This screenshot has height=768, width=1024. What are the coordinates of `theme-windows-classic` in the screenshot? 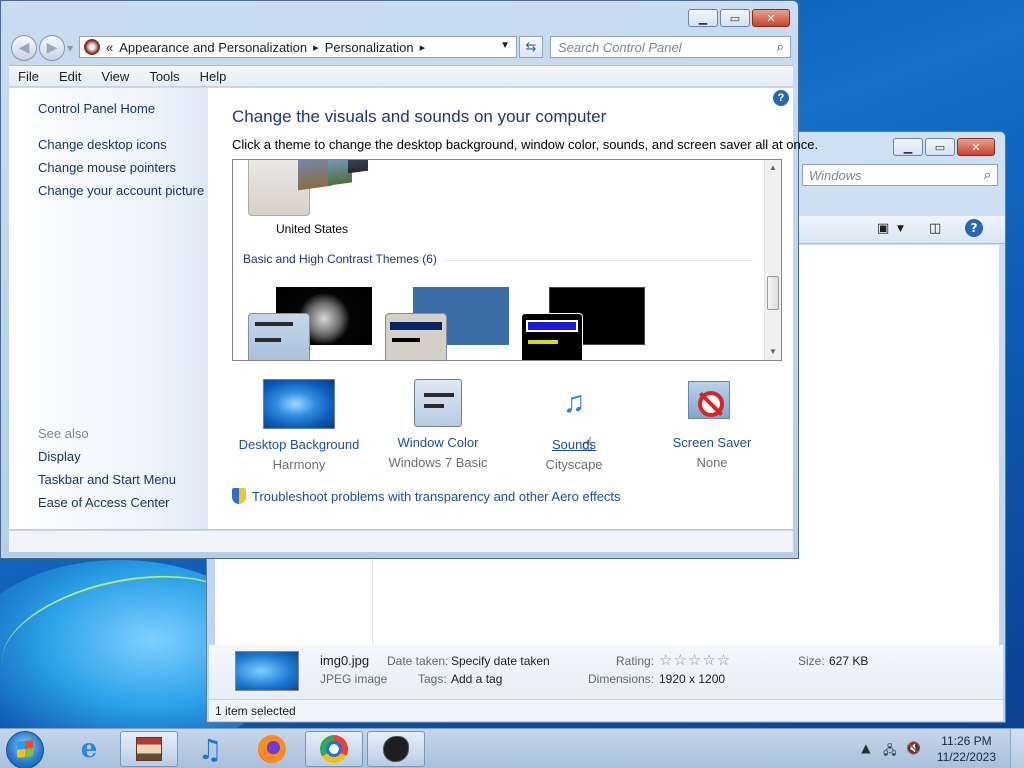 It's located at (447, 323).